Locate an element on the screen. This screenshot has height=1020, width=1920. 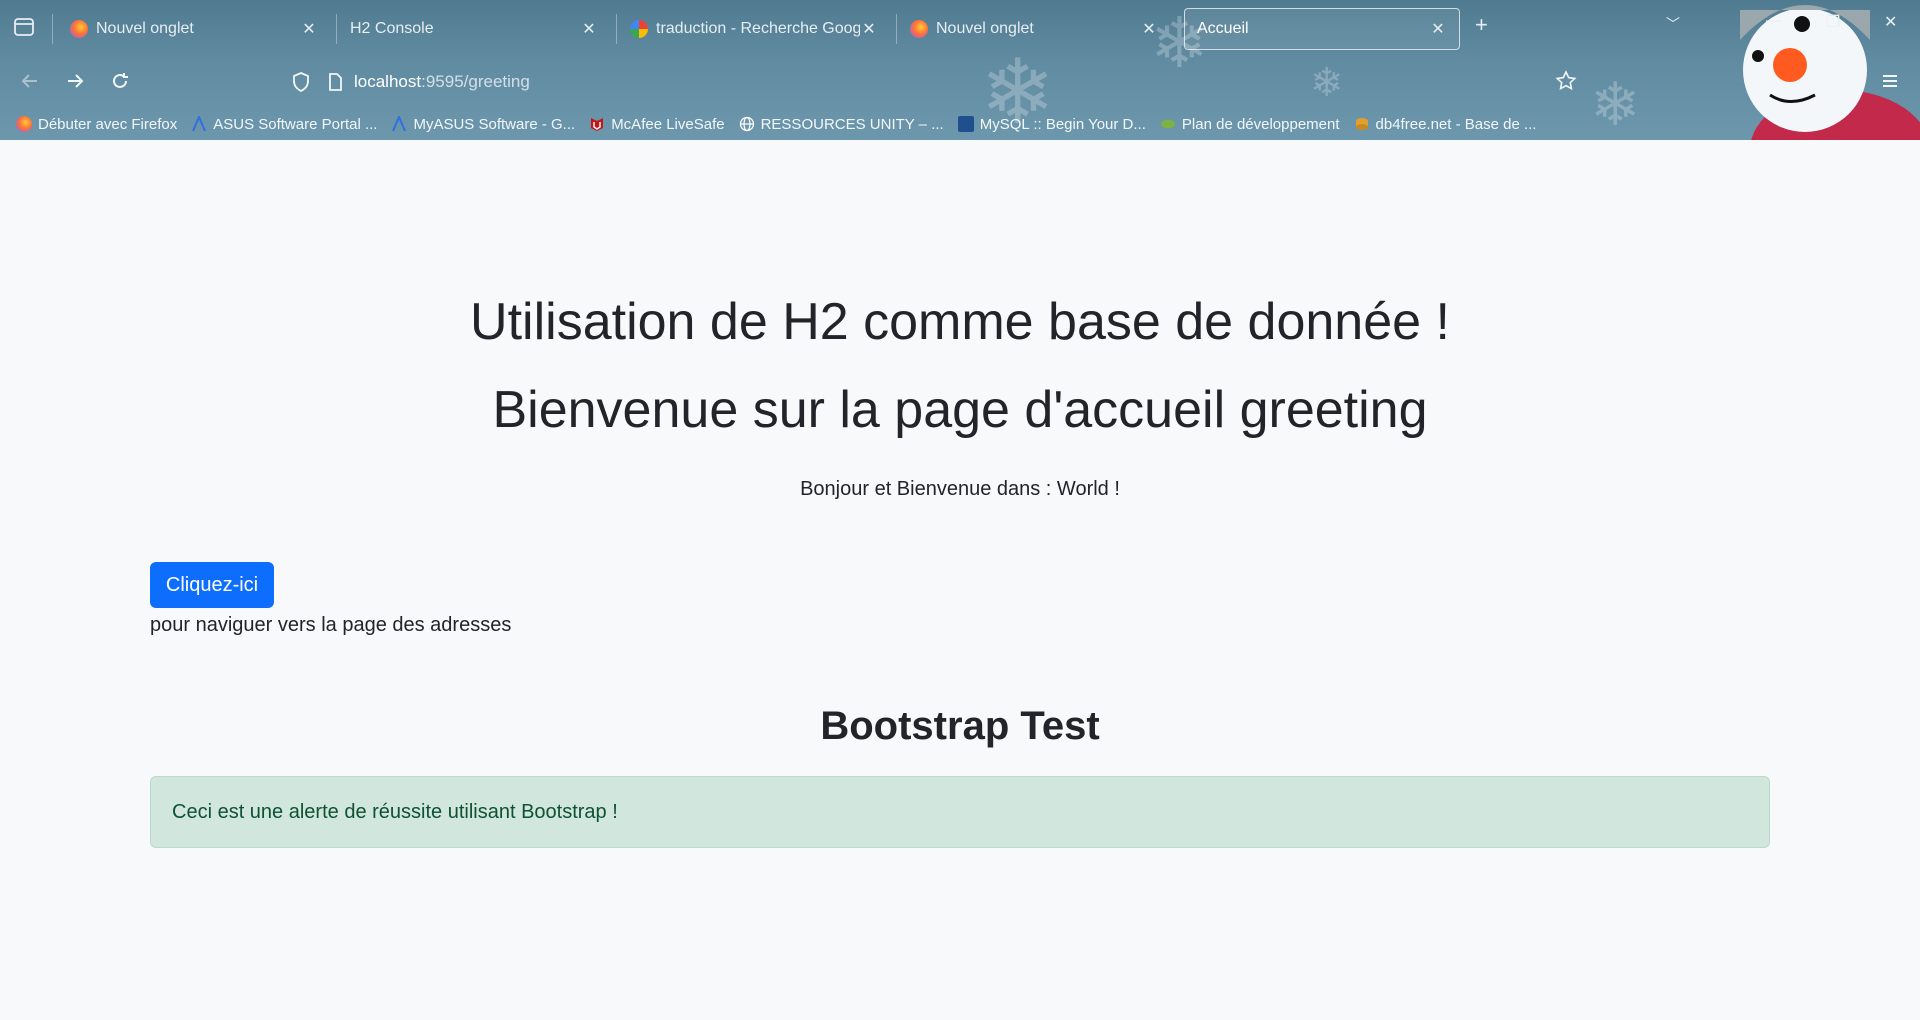
url-path: :9595/greeting is located at coordinates (475, 81).